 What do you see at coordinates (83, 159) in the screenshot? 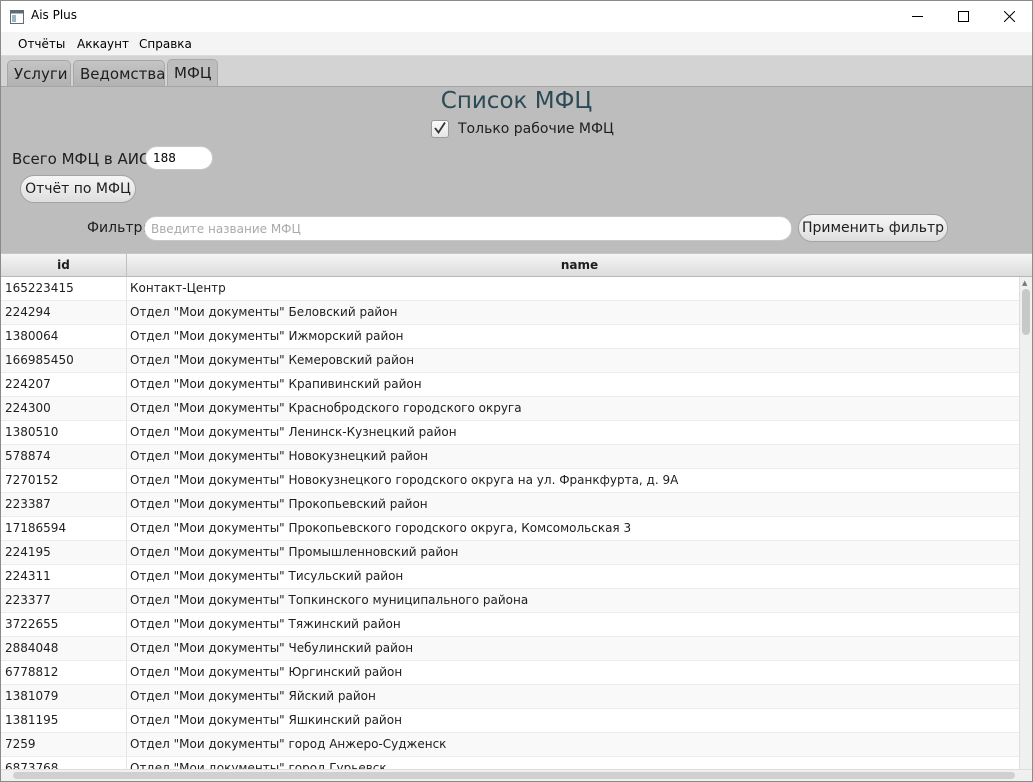
I see `total-mfc-label: Всего МФЦ в АИС:` at bounding box center [83, 159].